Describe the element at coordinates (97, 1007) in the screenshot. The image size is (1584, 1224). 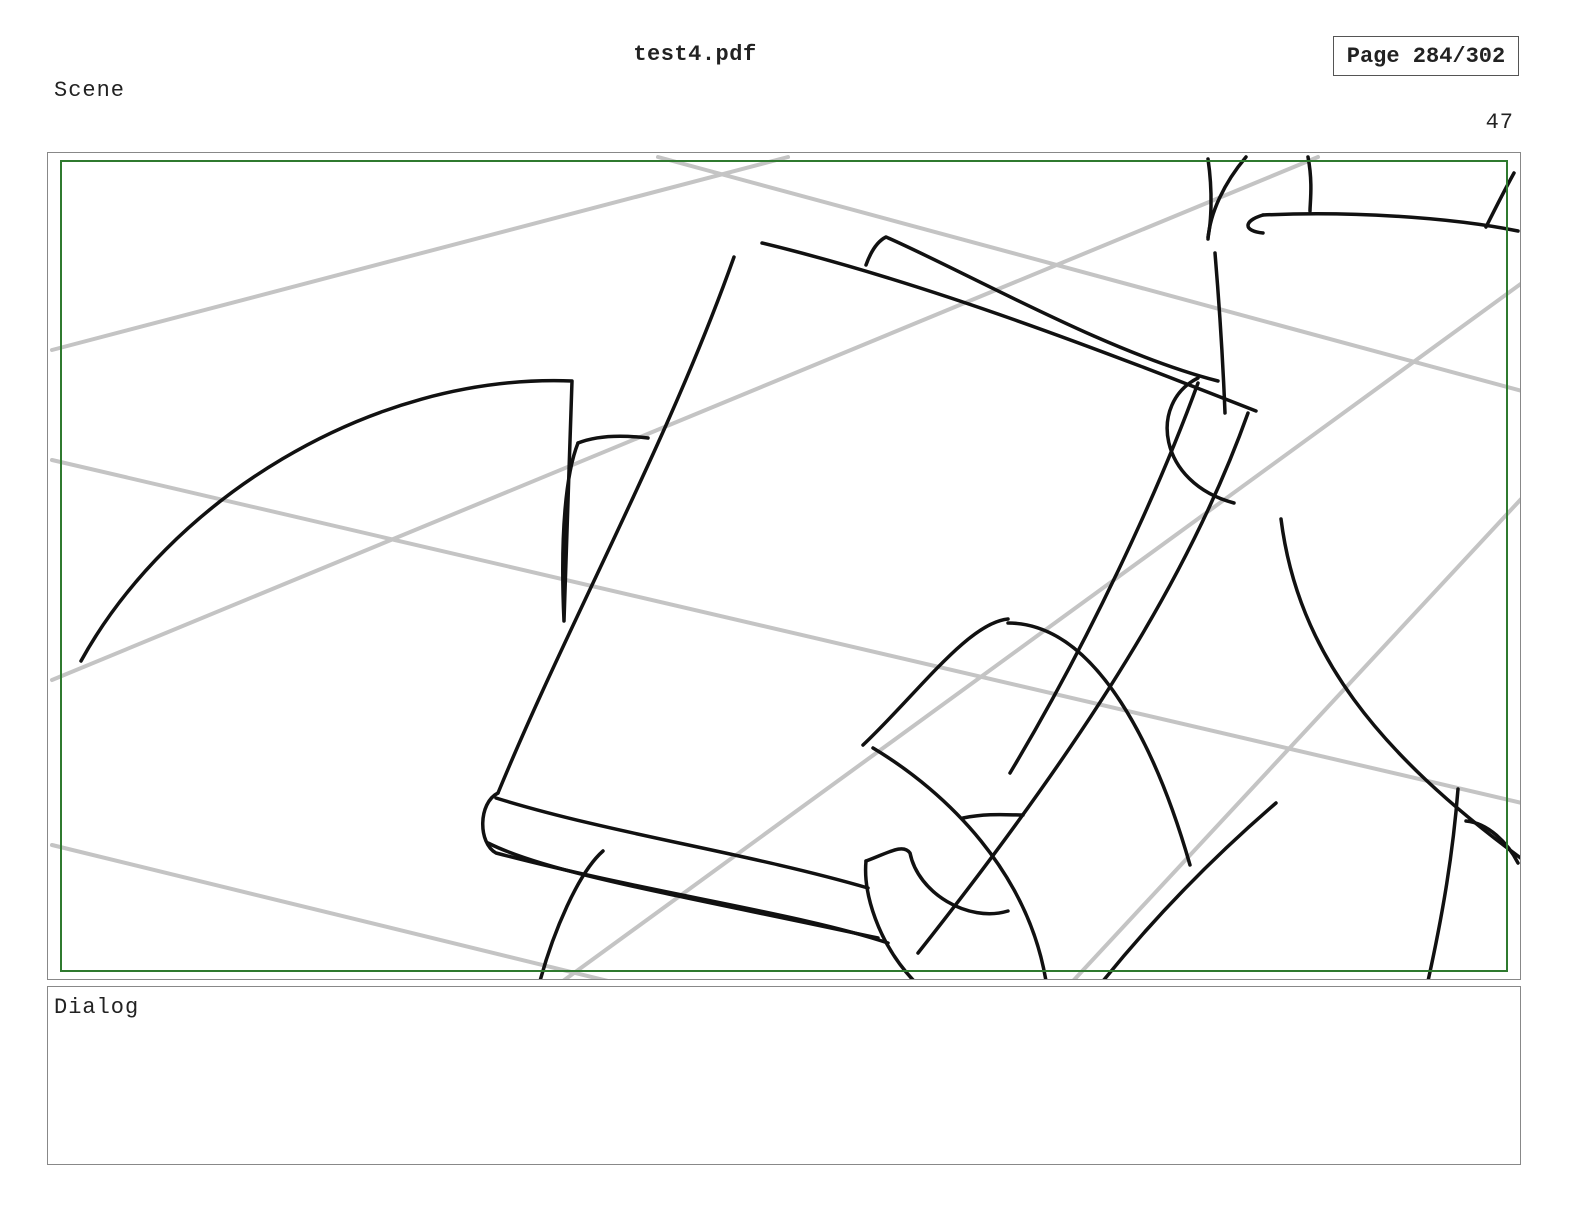
I see `dialog-label: Dialog` at that location.